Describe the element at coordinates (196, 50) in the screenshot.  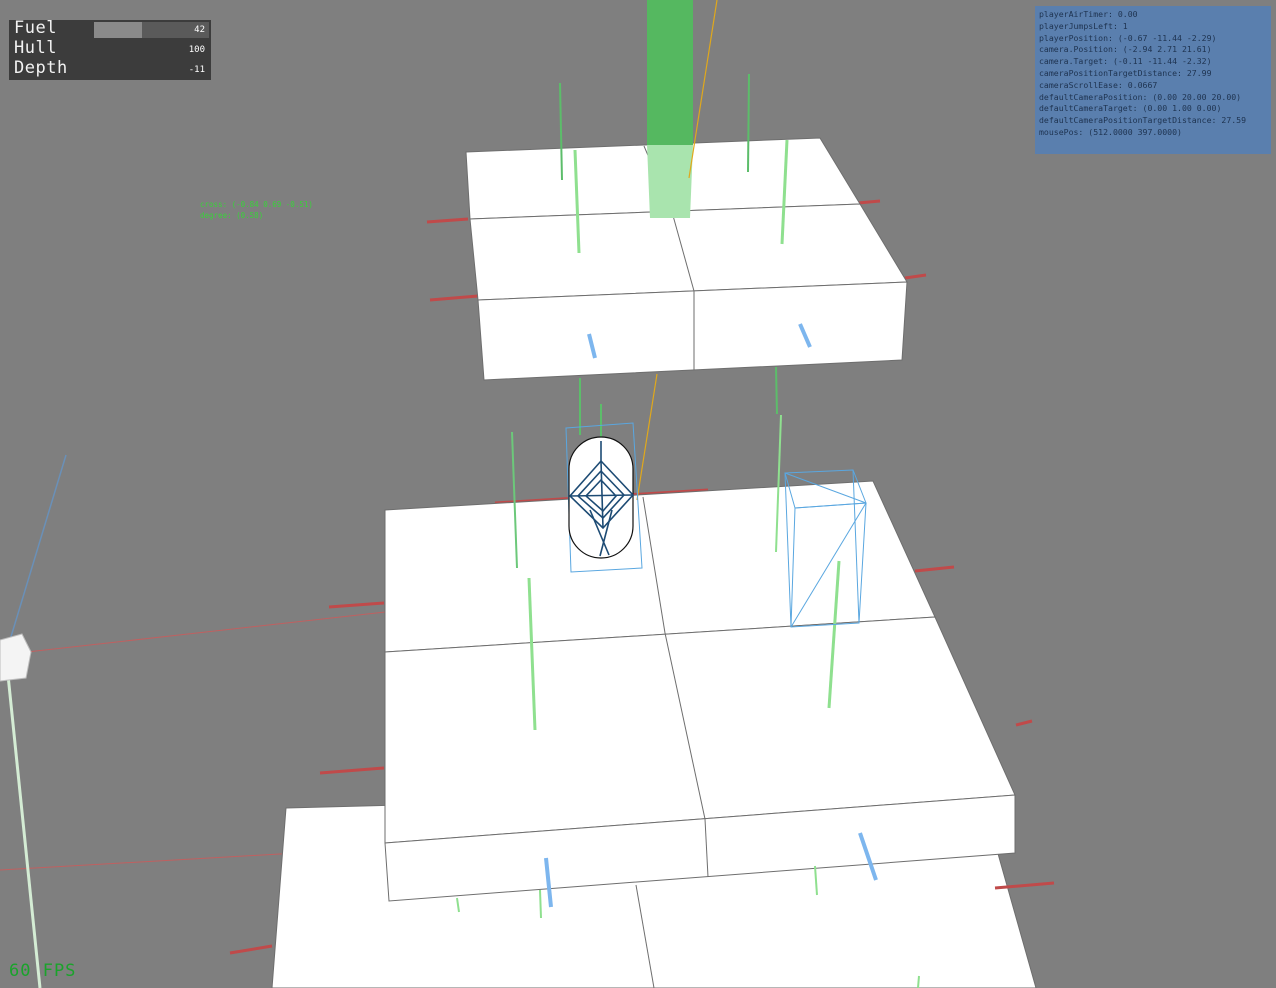
I see `hull-value: 100` at that location.